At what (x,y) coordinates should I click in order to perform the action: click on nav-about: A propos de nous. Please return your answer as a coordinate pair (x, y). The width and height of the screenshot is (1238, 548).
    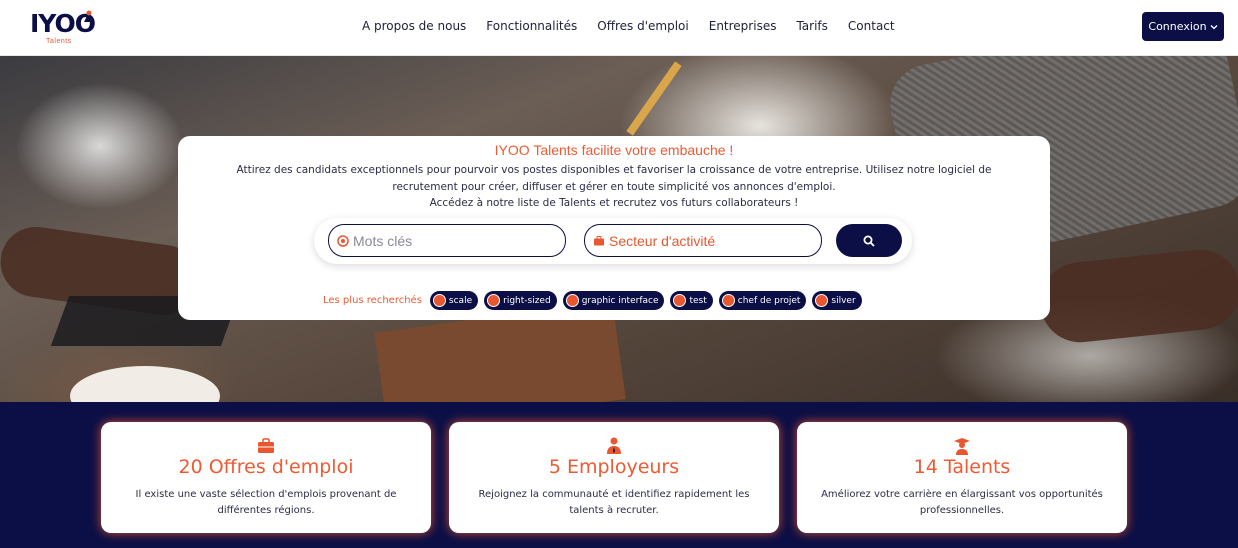
    Looking at the image, I should click on (414, 26).